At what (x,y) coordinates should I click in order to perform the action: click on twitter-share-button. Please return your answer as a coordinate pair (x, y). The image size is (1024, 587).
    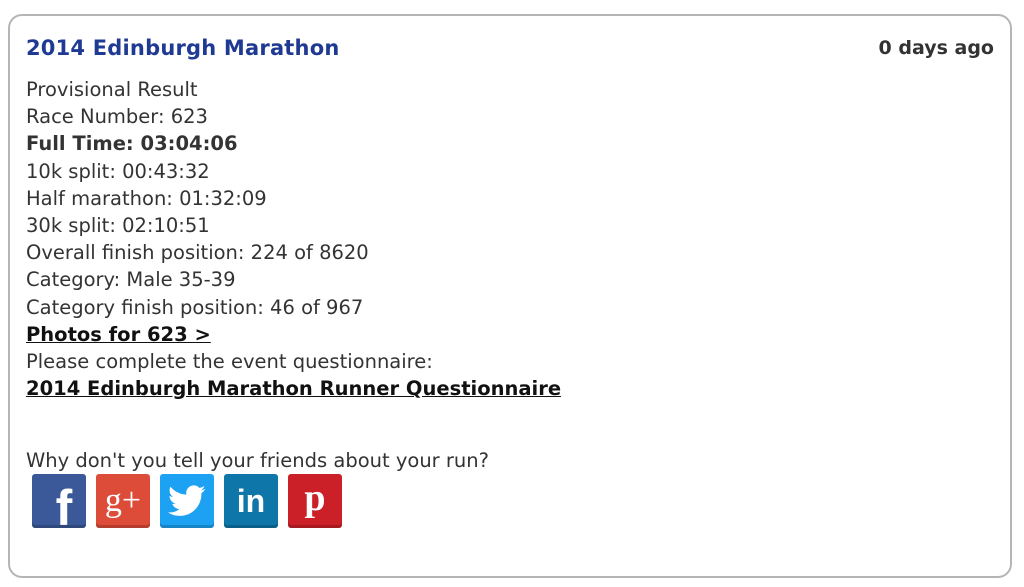
    Looking at the image, I should click on (187, 501).